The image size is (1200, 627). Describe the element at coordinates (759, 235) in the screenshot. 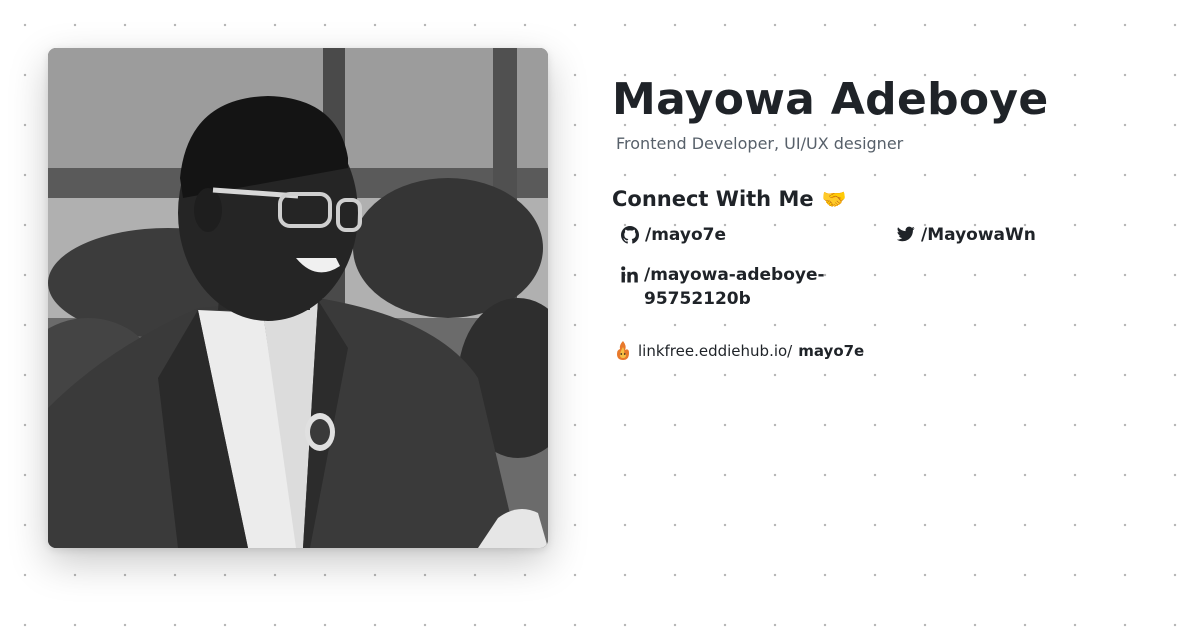

I see `github-link: /mayo7e` at that location.